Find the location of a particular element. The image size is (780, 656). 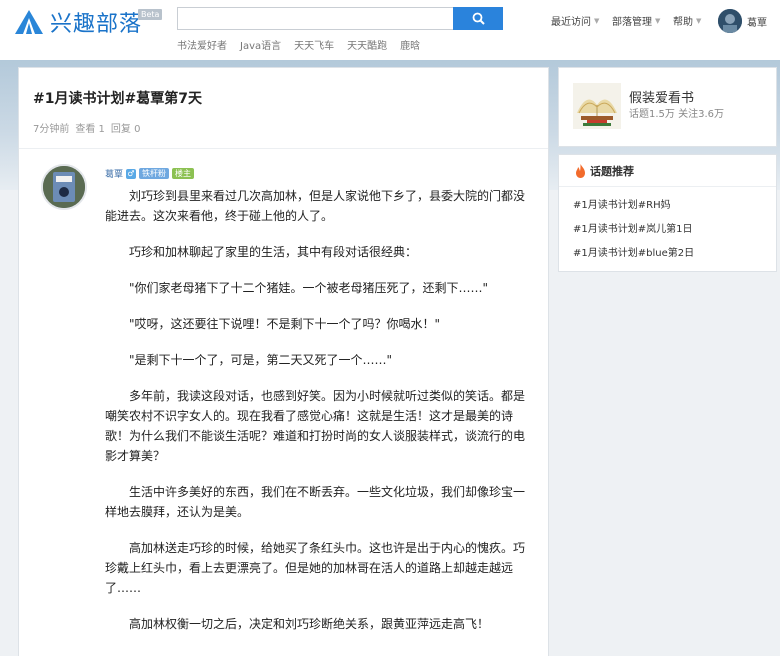

hot-tag-link: 天天酷跑 is located at coordinates (367, 44).